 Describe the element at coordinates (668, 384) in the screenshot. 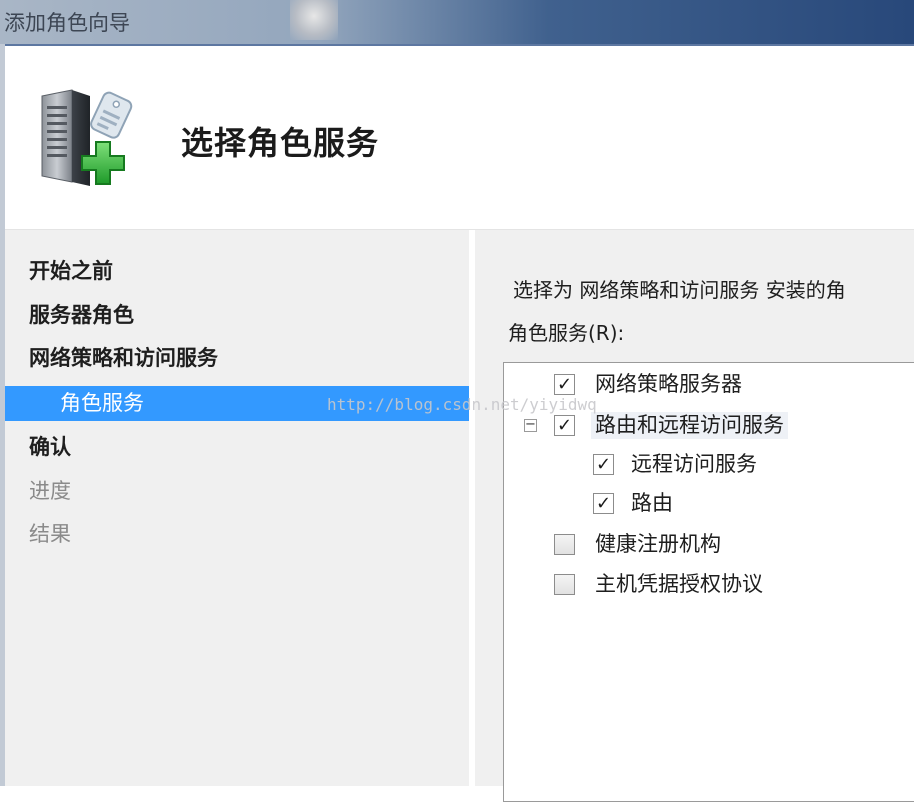

I see `tree-item-label: 网络策略服务器` at that location.